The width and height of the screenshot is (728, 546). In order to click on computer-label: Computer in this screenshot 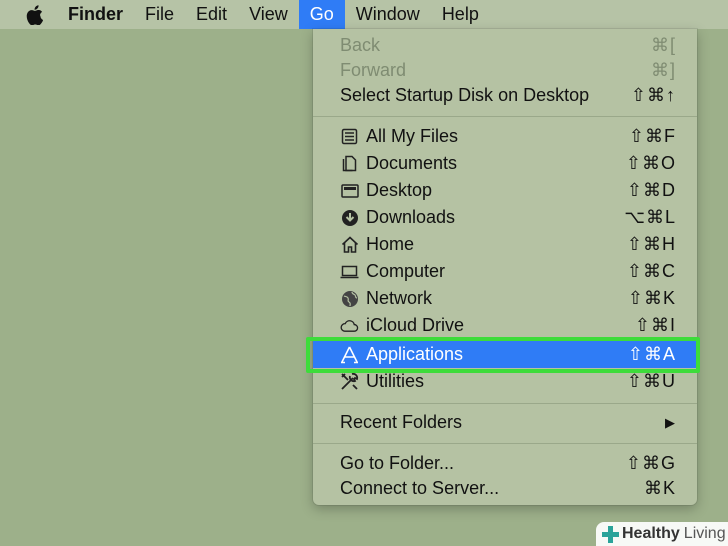, I will do `click(406, 271)`.